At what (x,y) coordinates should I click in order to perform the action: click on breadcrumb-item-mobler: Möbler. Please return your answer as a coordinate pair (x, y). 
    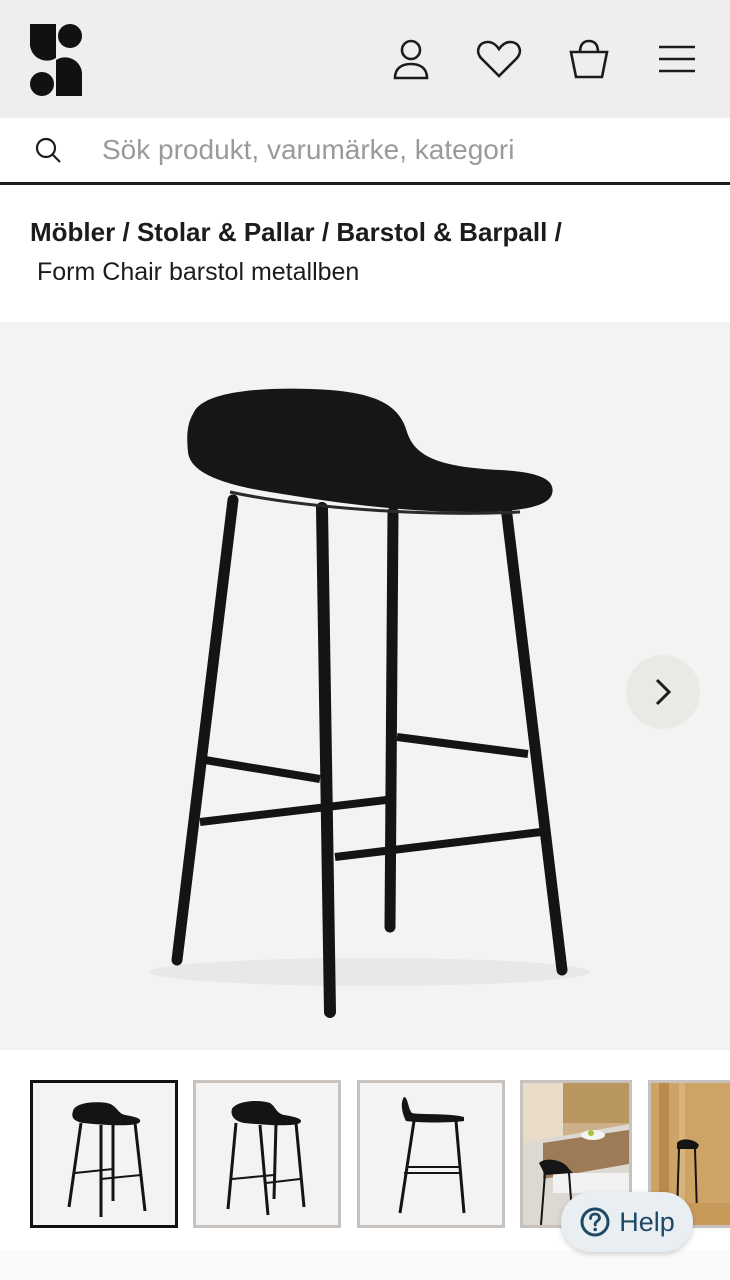
    Looking at the image, I should click on (72, 232).